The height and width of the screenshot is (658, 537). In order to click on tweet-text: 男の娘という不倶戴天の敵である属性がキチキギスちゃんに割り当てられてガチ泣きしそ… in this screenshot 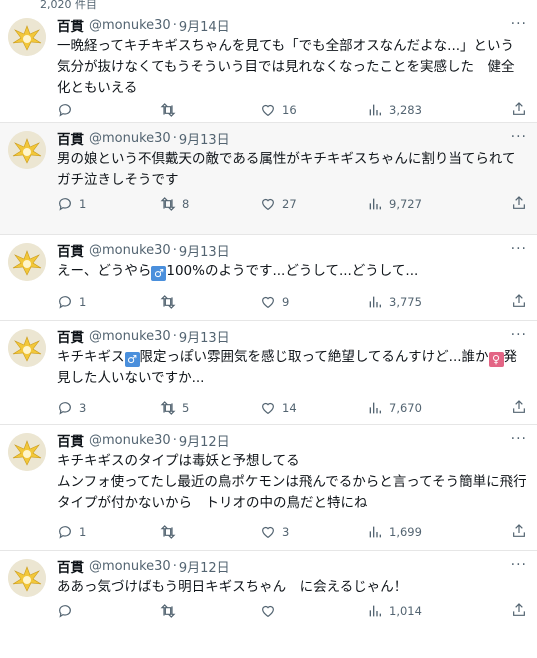, I will do `click(286, 169)`.